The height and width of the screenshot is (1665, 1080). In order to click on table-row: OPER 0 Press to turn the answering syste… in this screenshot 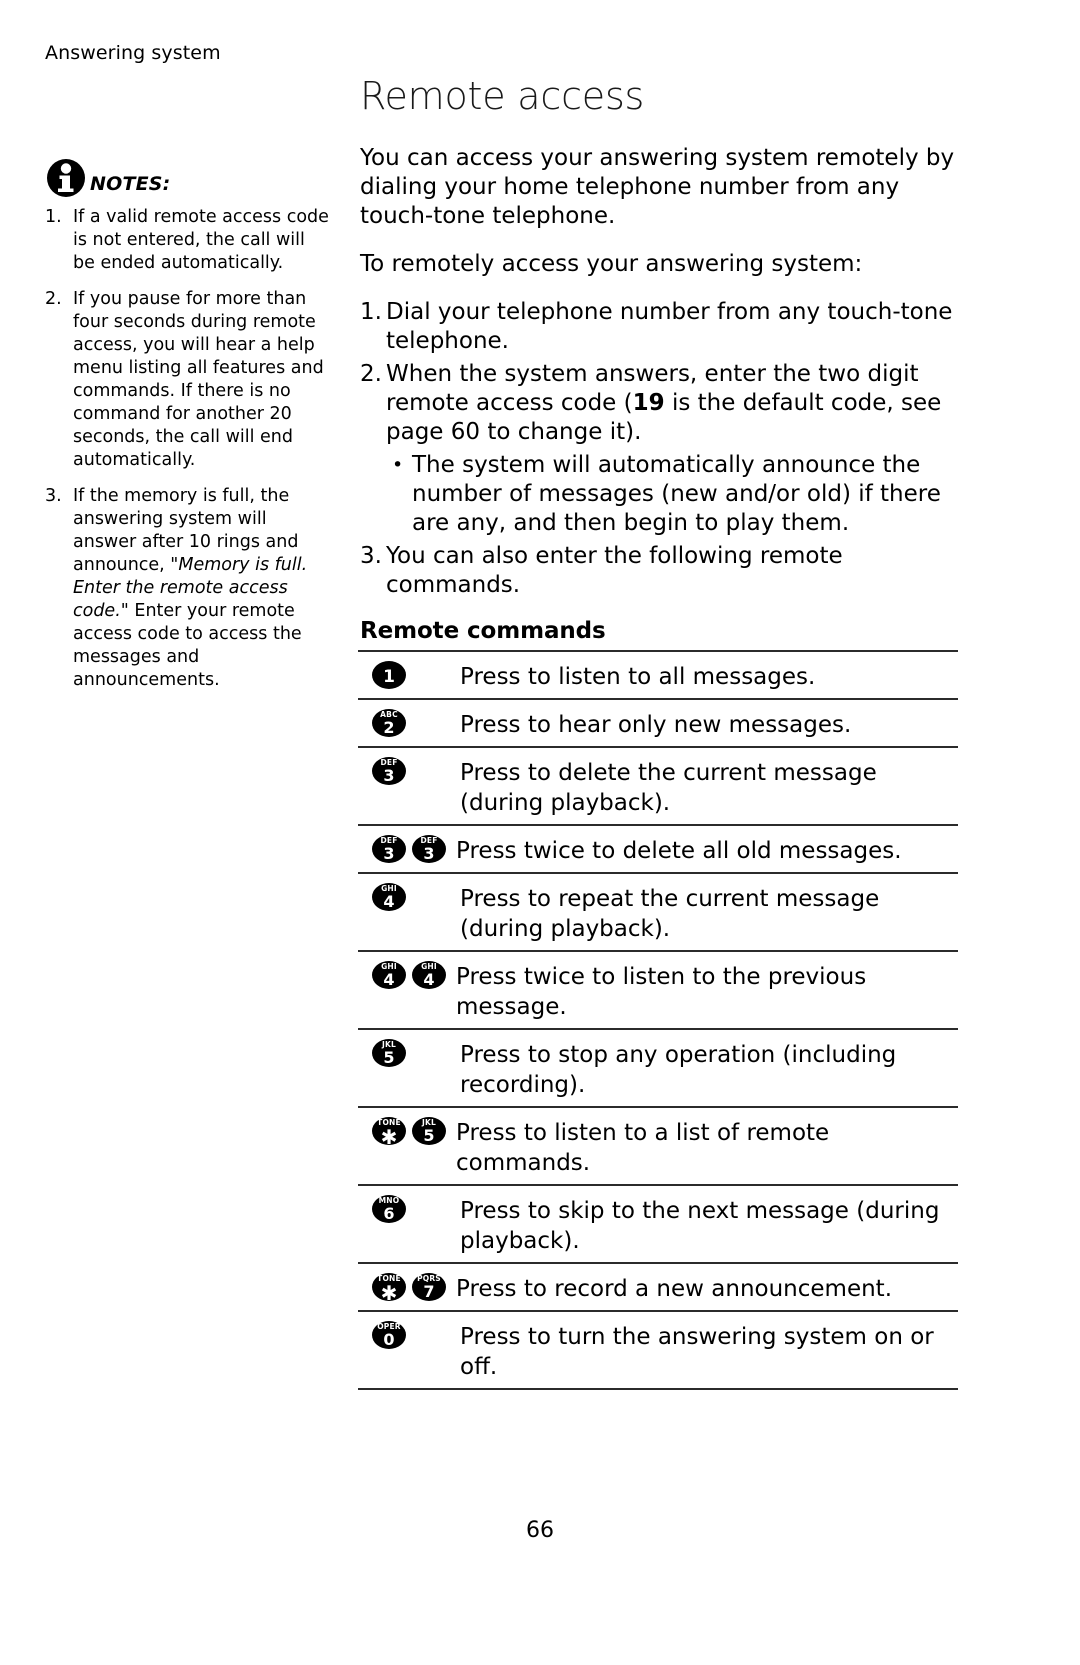, I will do `click(658, 1351)`.